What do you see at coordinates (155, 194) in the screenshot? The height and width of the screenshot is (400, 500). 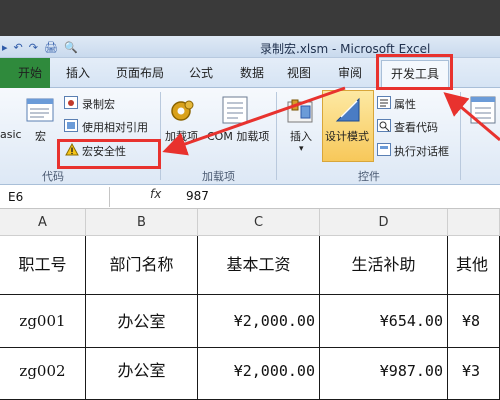 I see `fx-icon: fx` at bounding box center [155, 194].